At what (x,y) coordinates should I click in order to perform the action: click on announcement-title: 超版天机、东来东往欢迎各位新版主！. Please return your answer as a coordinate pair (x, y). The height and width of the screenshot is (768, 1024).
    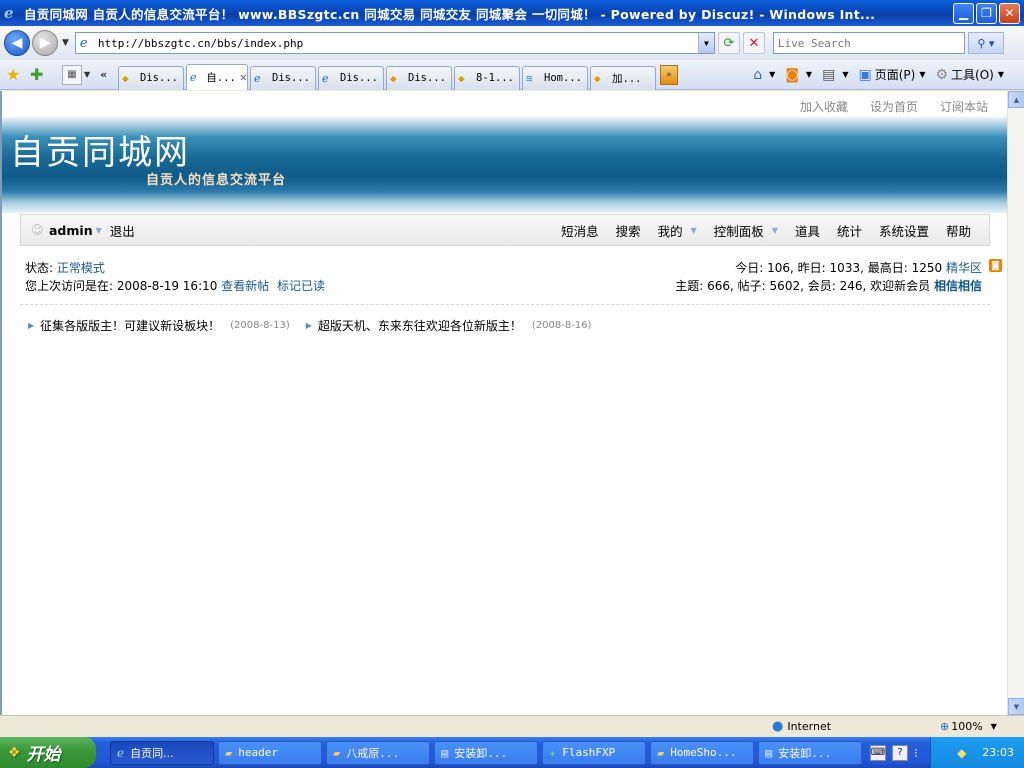
    Looking at the image, I should click on (420, 325).